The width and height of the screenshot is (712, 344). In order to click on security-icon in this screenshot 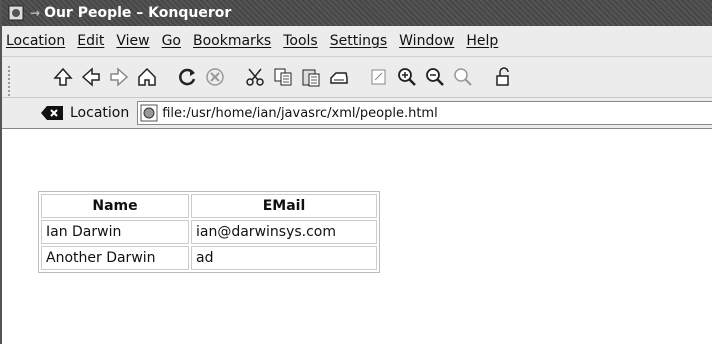, I will do `click(503, 77)`.